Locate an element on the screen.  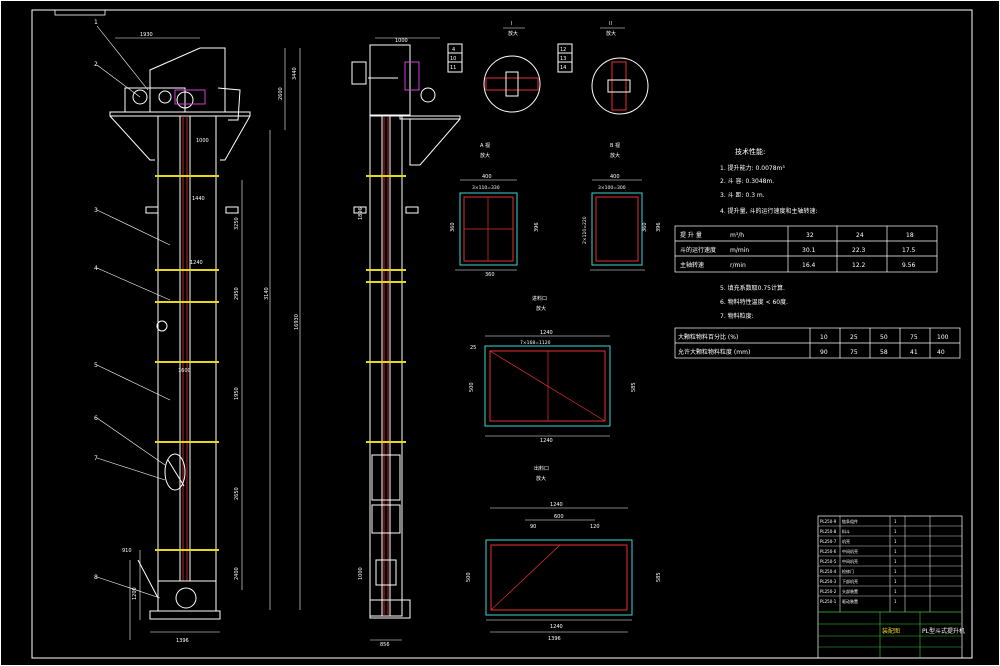
table-row-unit: m³/h is located at coordinates (737, 235).